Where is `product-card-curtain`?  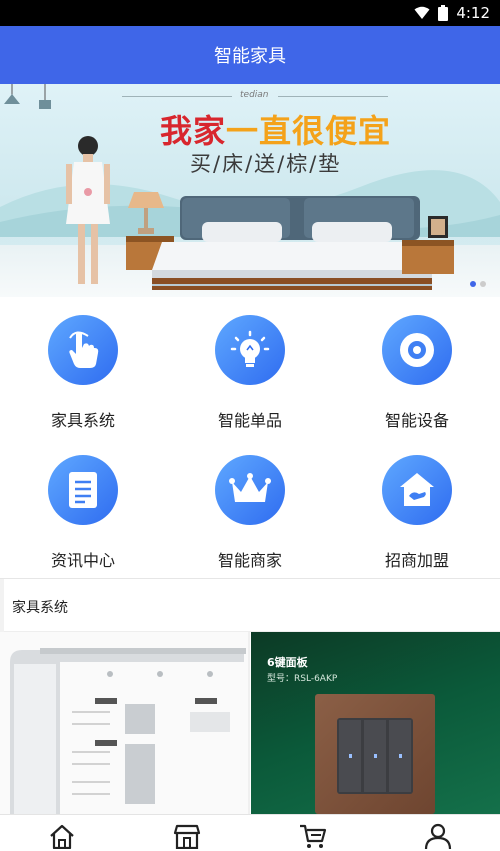
product-card-curtain is located at coordinates (125, 723).